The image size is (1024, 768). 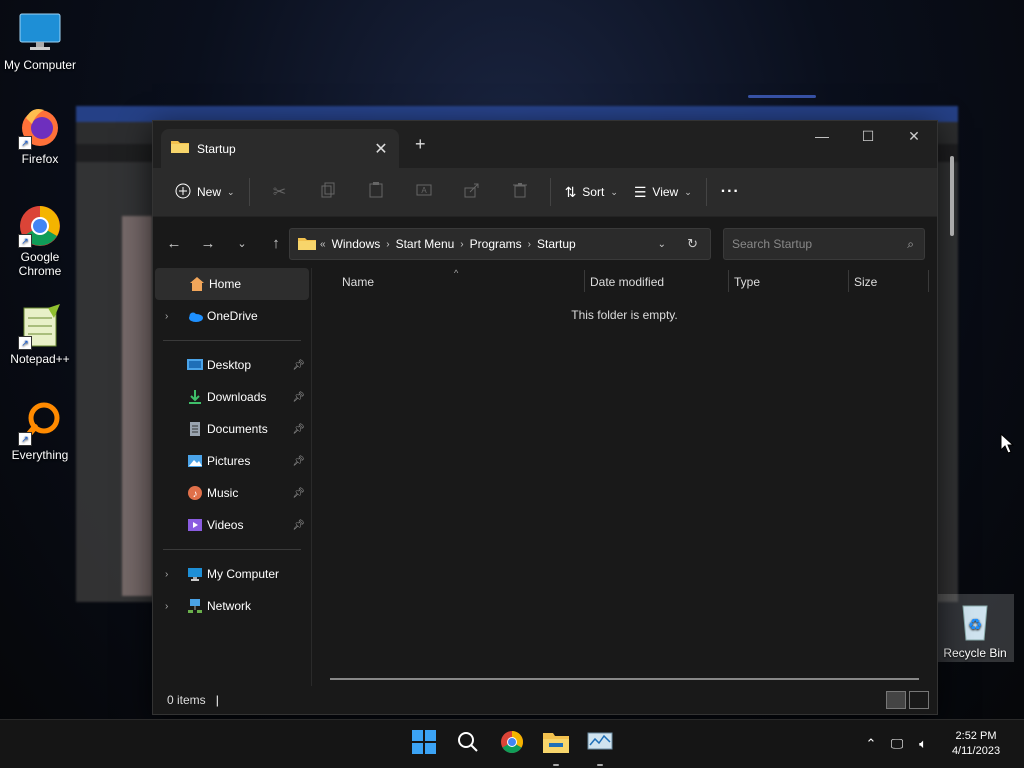 I want to click on sidebar-item-my-computer: › My Computer, so click(x=232, y=574).